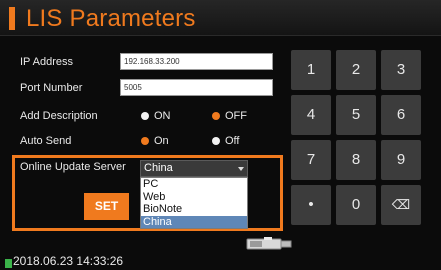 The width and height of the screenshot is (441, 270). Describe the element at coordinates (311, 70) in the screenshot. I see `key-1: 1` at that location.